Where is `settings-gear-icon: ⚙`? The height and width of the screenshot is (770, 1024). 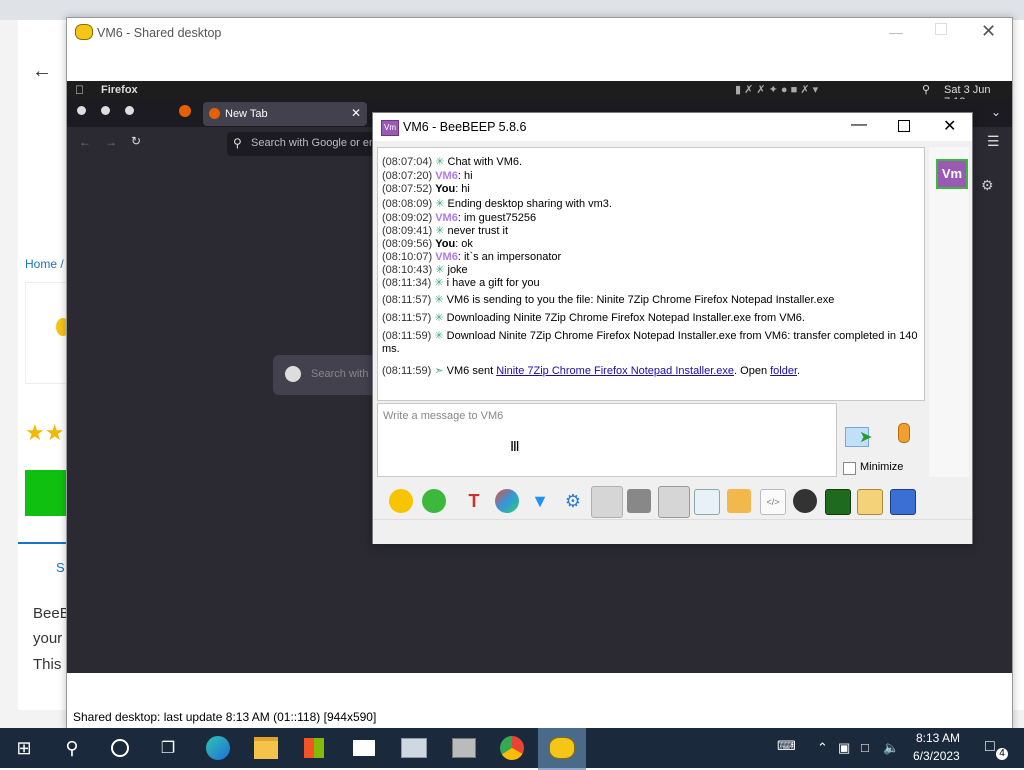 settings-gear-icon: ⚙ is located at coordinates (987, 185).